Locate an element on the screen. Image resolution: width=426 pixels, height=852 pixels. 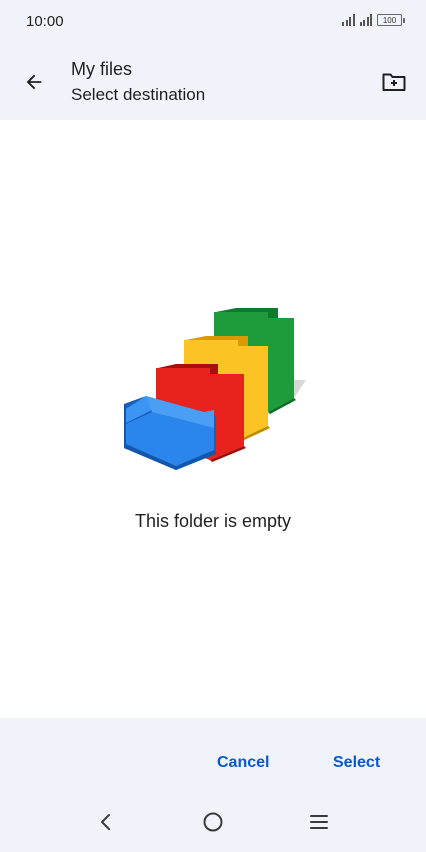
system-nav-bar is located at coordinates (213, 819).